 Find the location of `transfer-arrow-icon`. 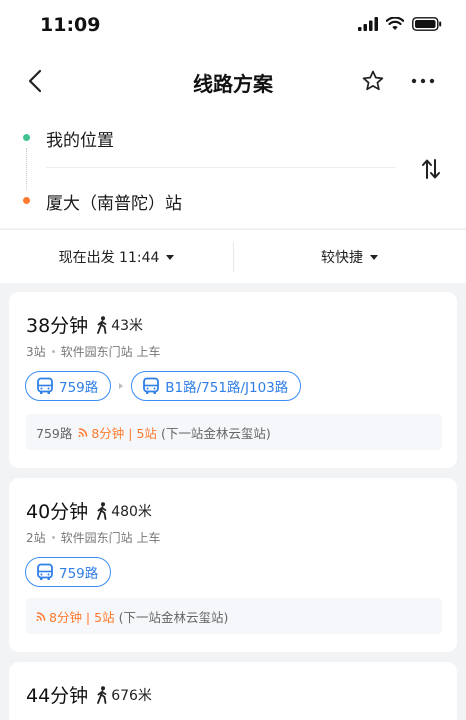

transfer-arrow-icon is located at coordinates (121, 386).